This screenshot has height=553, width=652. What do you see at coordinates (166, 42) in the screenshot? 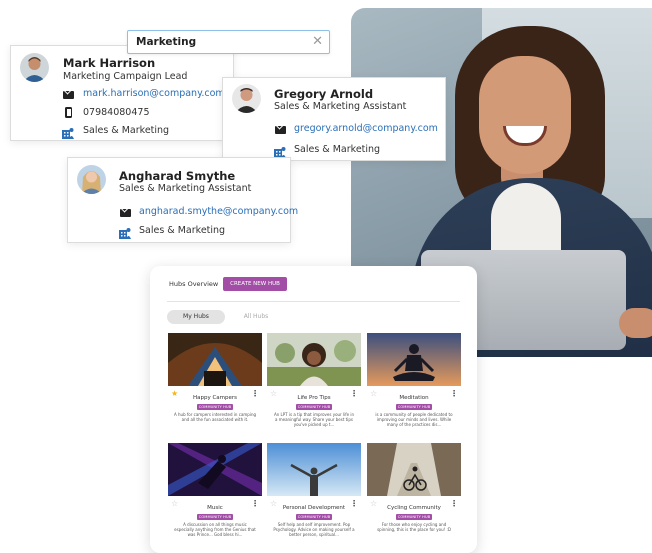
I see `search-value: Marketing` at bounding box center [166, 42].